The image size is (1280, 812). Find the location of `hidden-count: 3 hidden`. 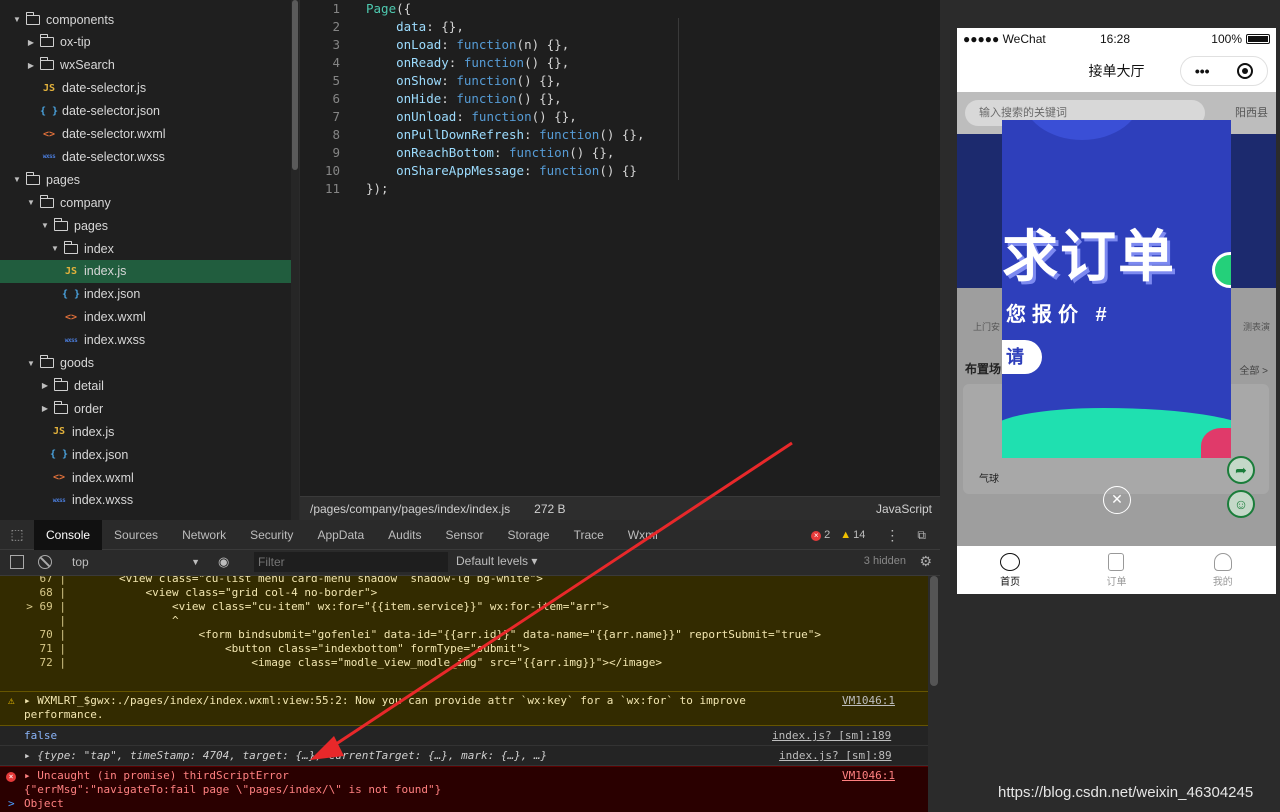

hidden-count: 3 hidden is located at coordinates (884, 561).